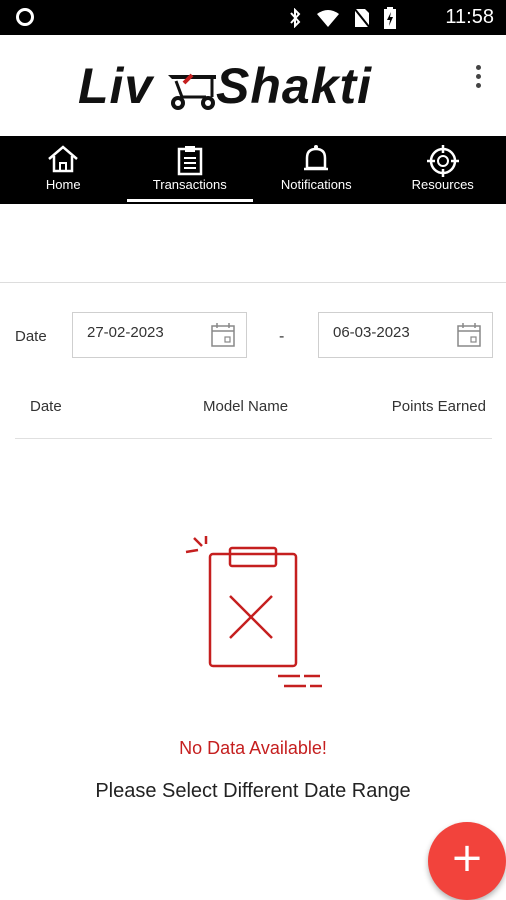 The height and width of the screenshot is (900, 506). I want to click on column-header-points-earned: Points Earned, so click(438, 406).